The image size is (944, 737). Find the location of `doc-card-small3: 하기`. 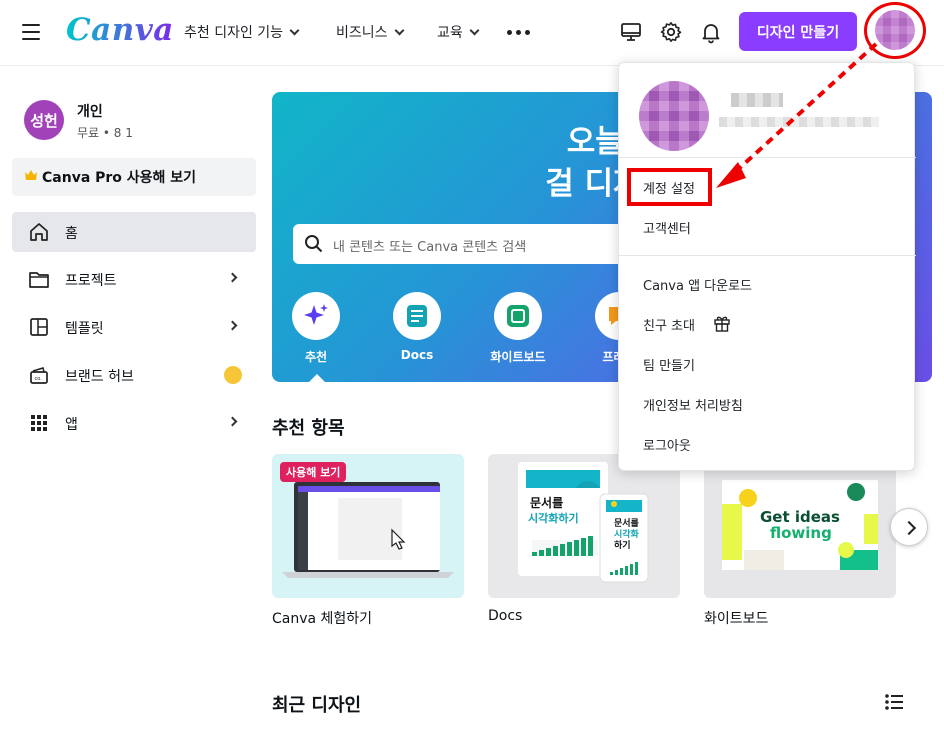

doc-card-small3: 하기 is located at coordinates (622, 546).